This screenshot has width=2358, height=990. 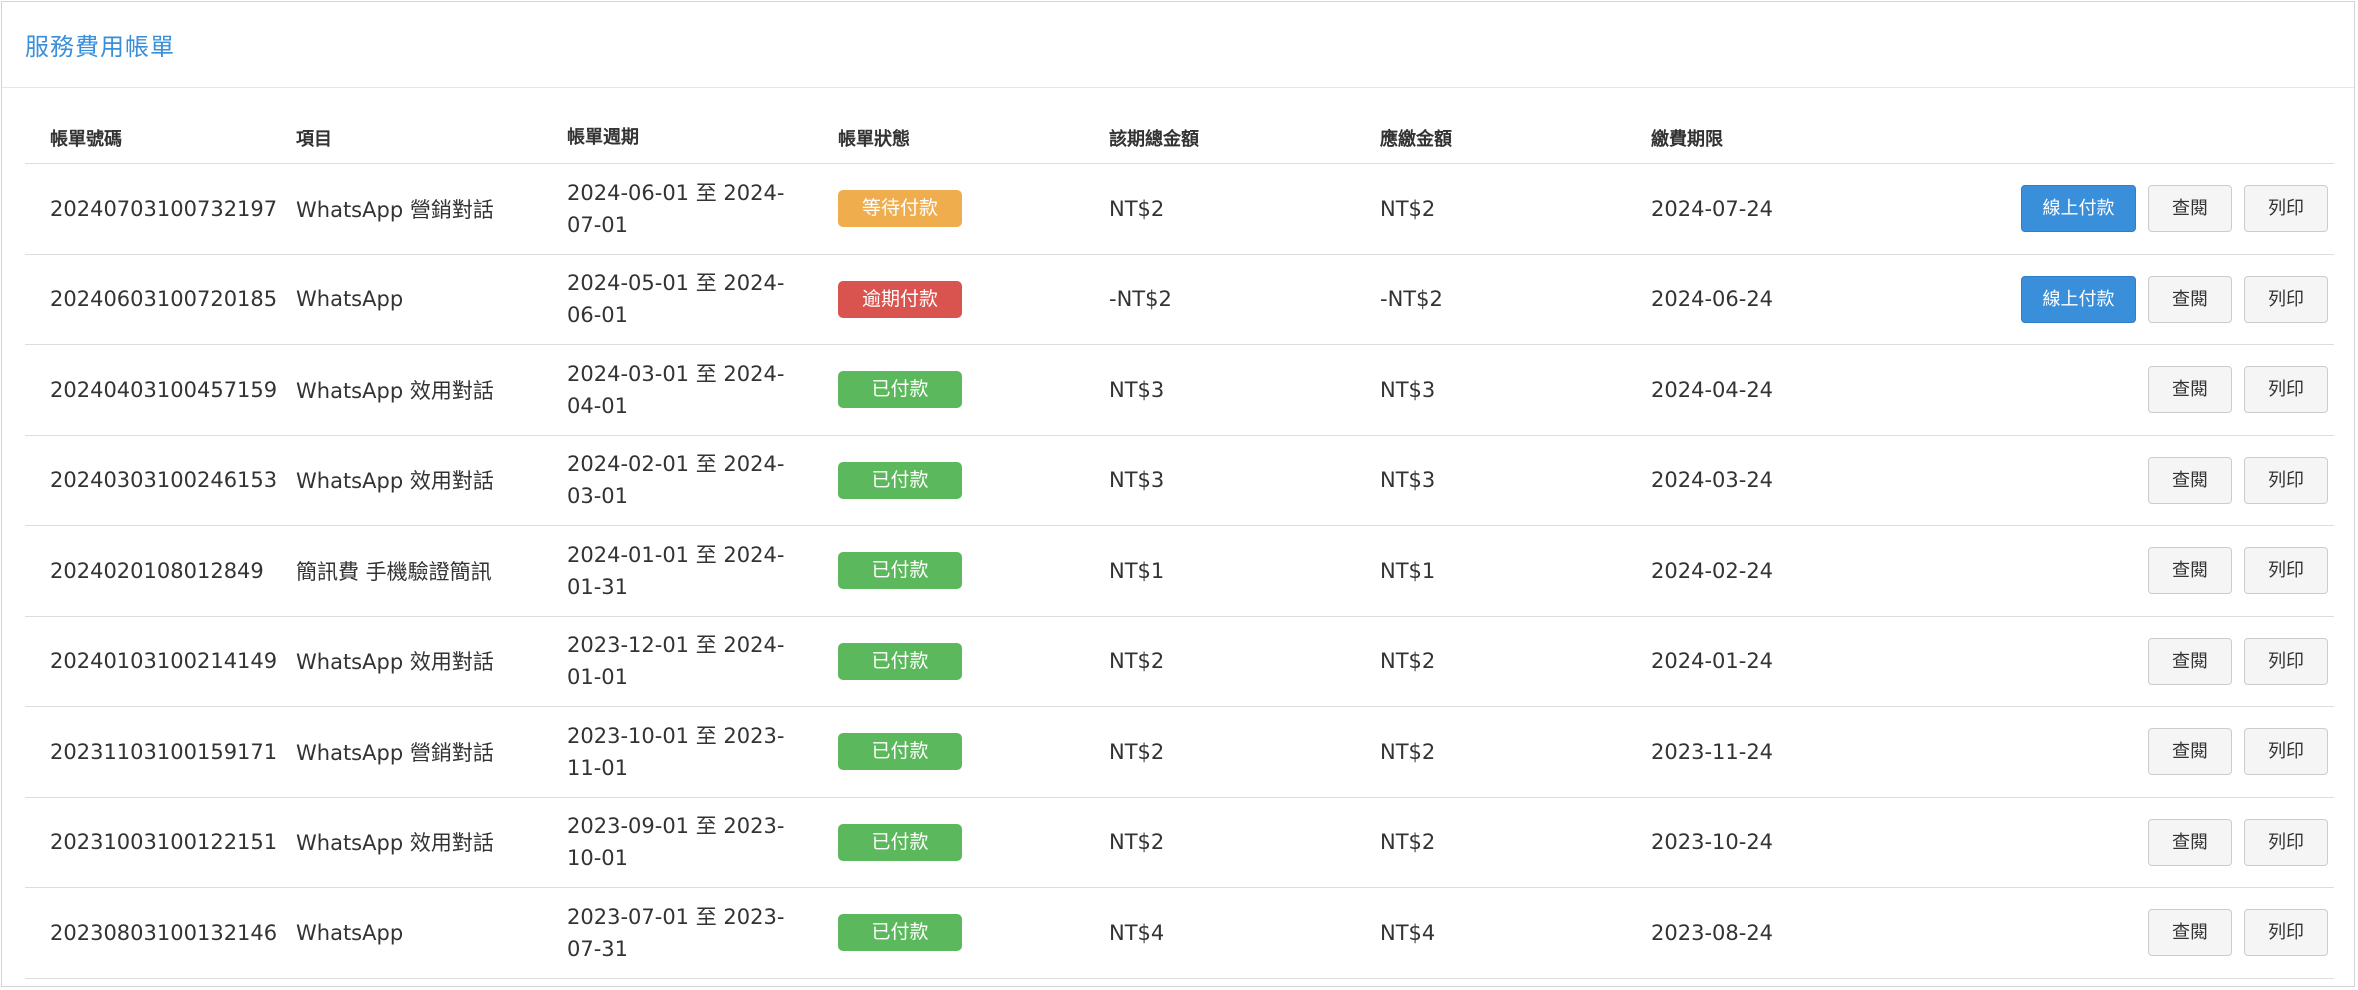 What do you see at coordinates (676, 932) in the screenshot?
I see `bill-period: 2023-07-01 至 2023-07-31` at bounding box center [676, 932].